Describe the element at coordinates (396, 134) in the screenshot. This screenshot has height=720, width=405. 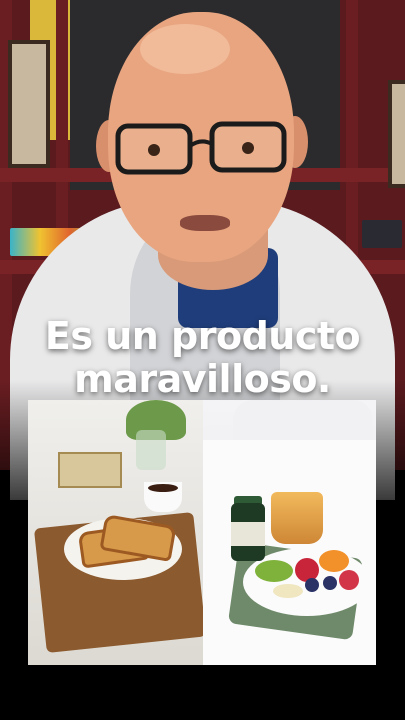
I see `picture-frame-right` at that location.